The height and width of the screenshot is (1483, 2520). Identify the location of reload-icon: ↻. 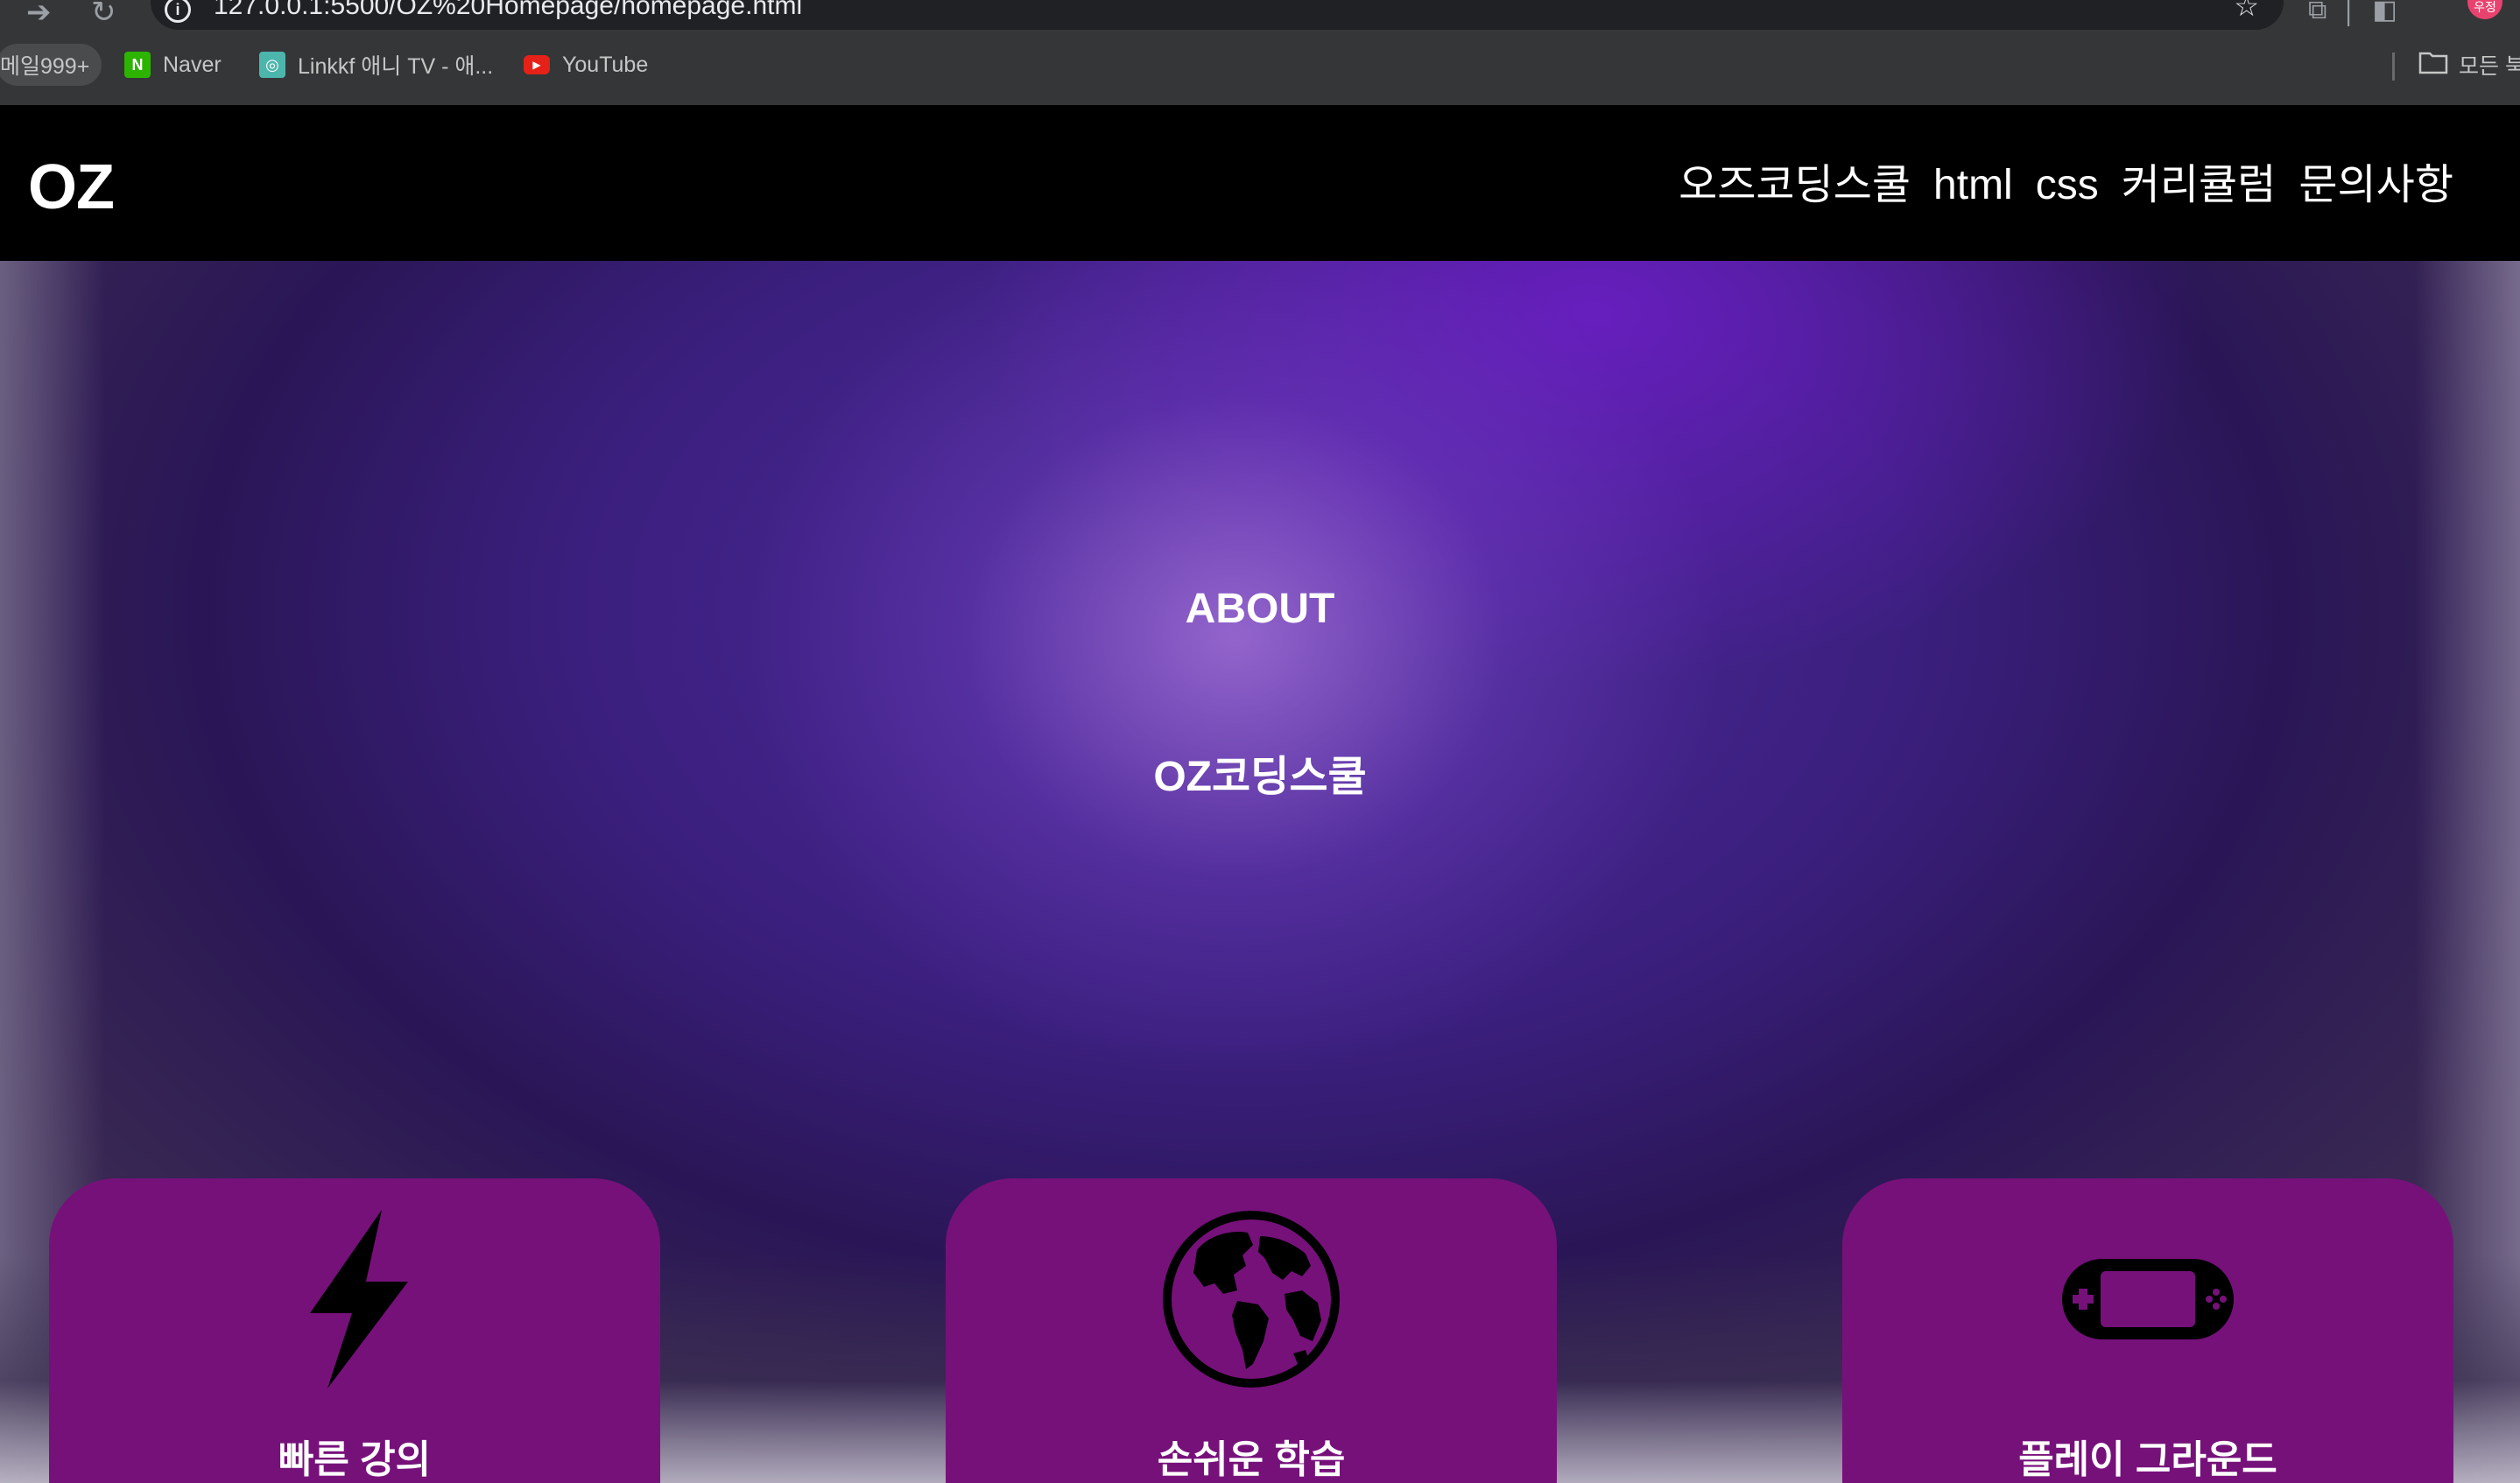
(103, 15).